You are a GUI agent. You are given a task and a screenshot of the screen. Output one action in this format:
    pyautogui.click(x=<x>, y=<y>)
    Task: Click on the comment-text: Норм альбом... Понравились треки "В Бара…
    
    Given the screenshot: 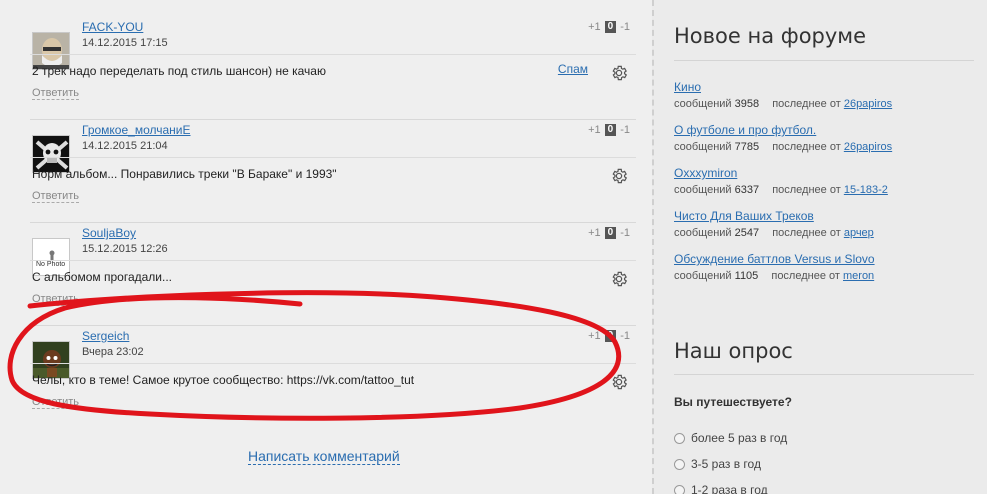 What is the action you would take?
    pyautogui.click(x=184, y=174)
    